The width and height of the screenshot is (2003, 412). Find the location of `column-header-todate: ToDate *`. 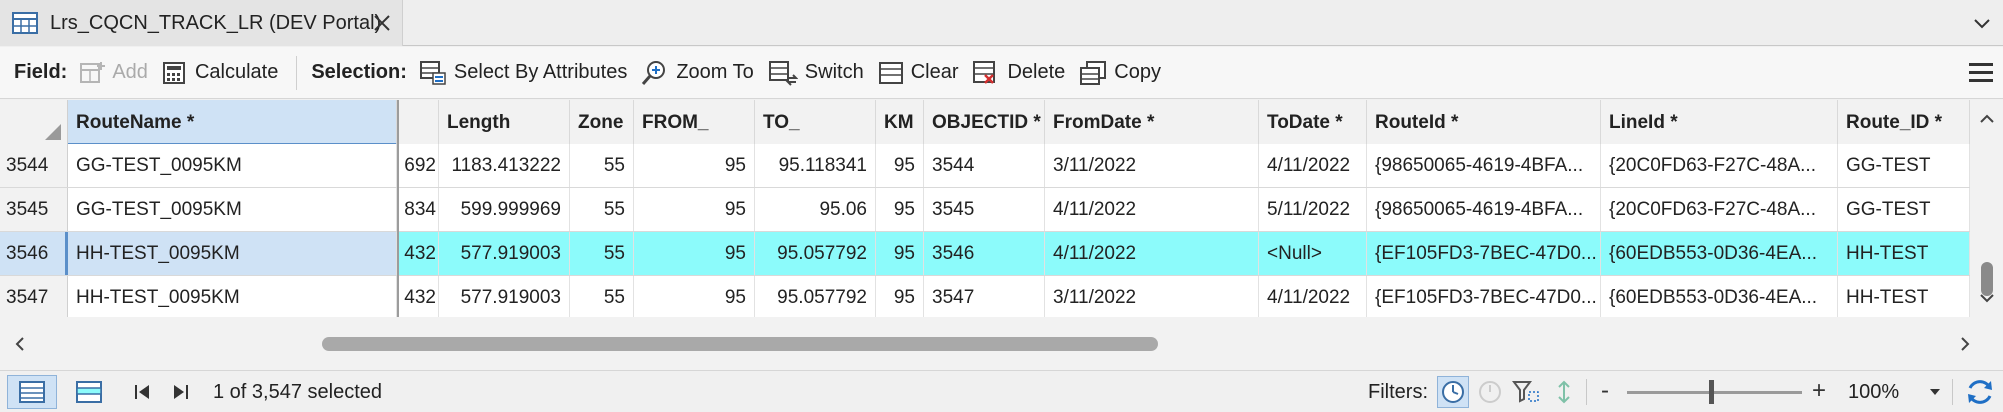

column-header-todate: ToDate * is located at coordinates (1313, 123).